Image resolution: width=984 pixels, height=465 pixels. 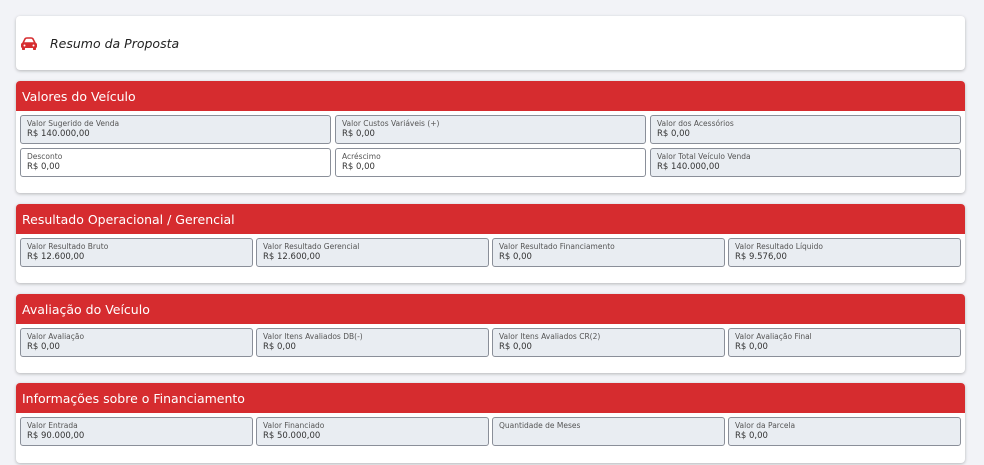 What do you see at coordinates (490, 219) in the screenshot?
I see `section-title: Resultado Operacional / Gerencial` at bounding box center [490, 219].